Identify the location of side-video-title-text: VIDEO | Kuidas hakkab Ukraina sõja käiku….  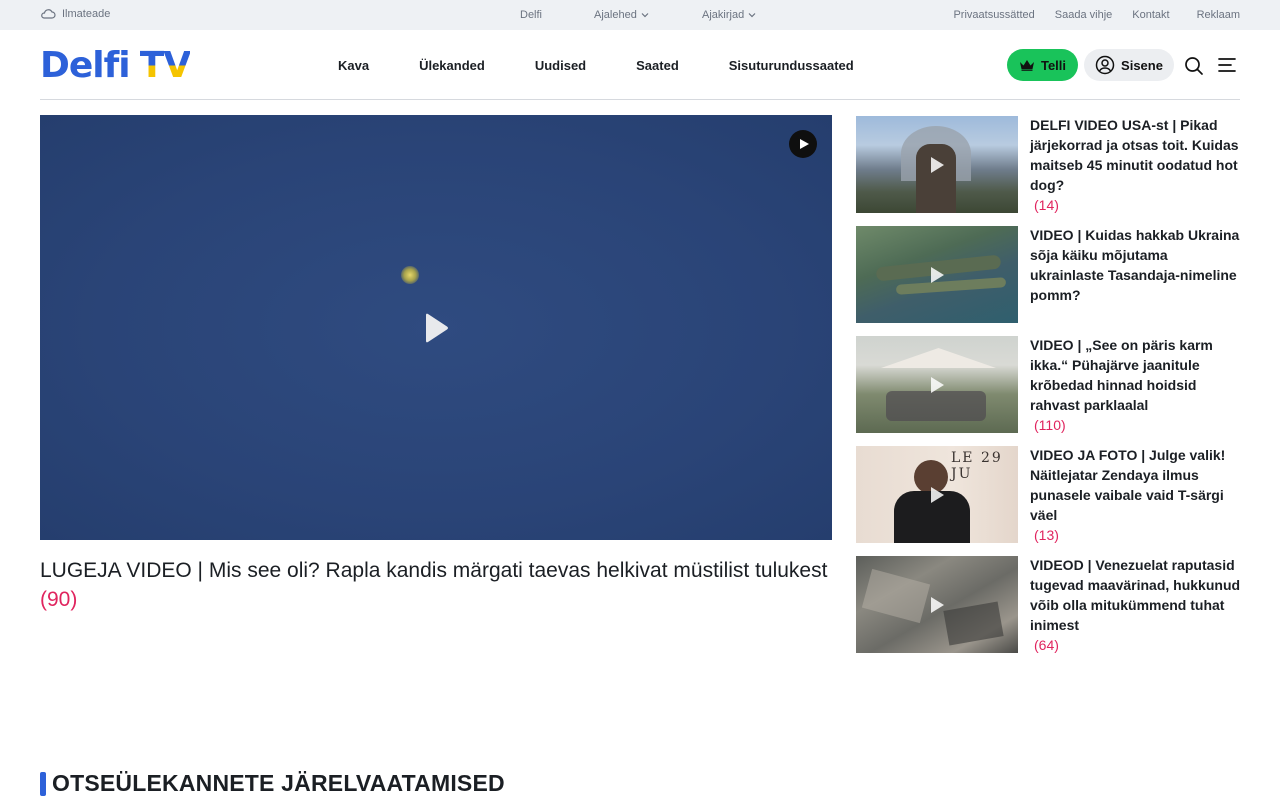
(1135, 265).